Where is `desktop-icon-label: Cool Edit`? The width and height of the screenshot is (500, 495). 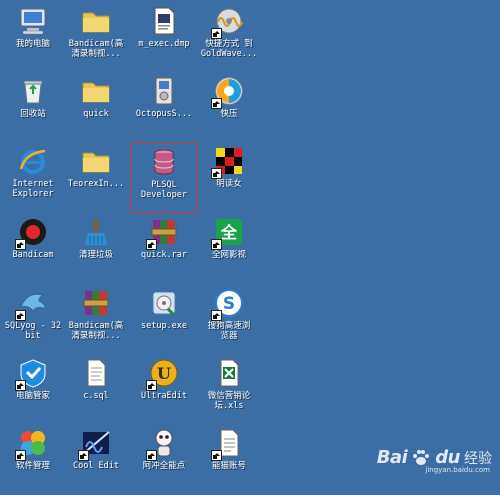 desktop-icon-label: Cool Edit is located at coordinates (96, 466).